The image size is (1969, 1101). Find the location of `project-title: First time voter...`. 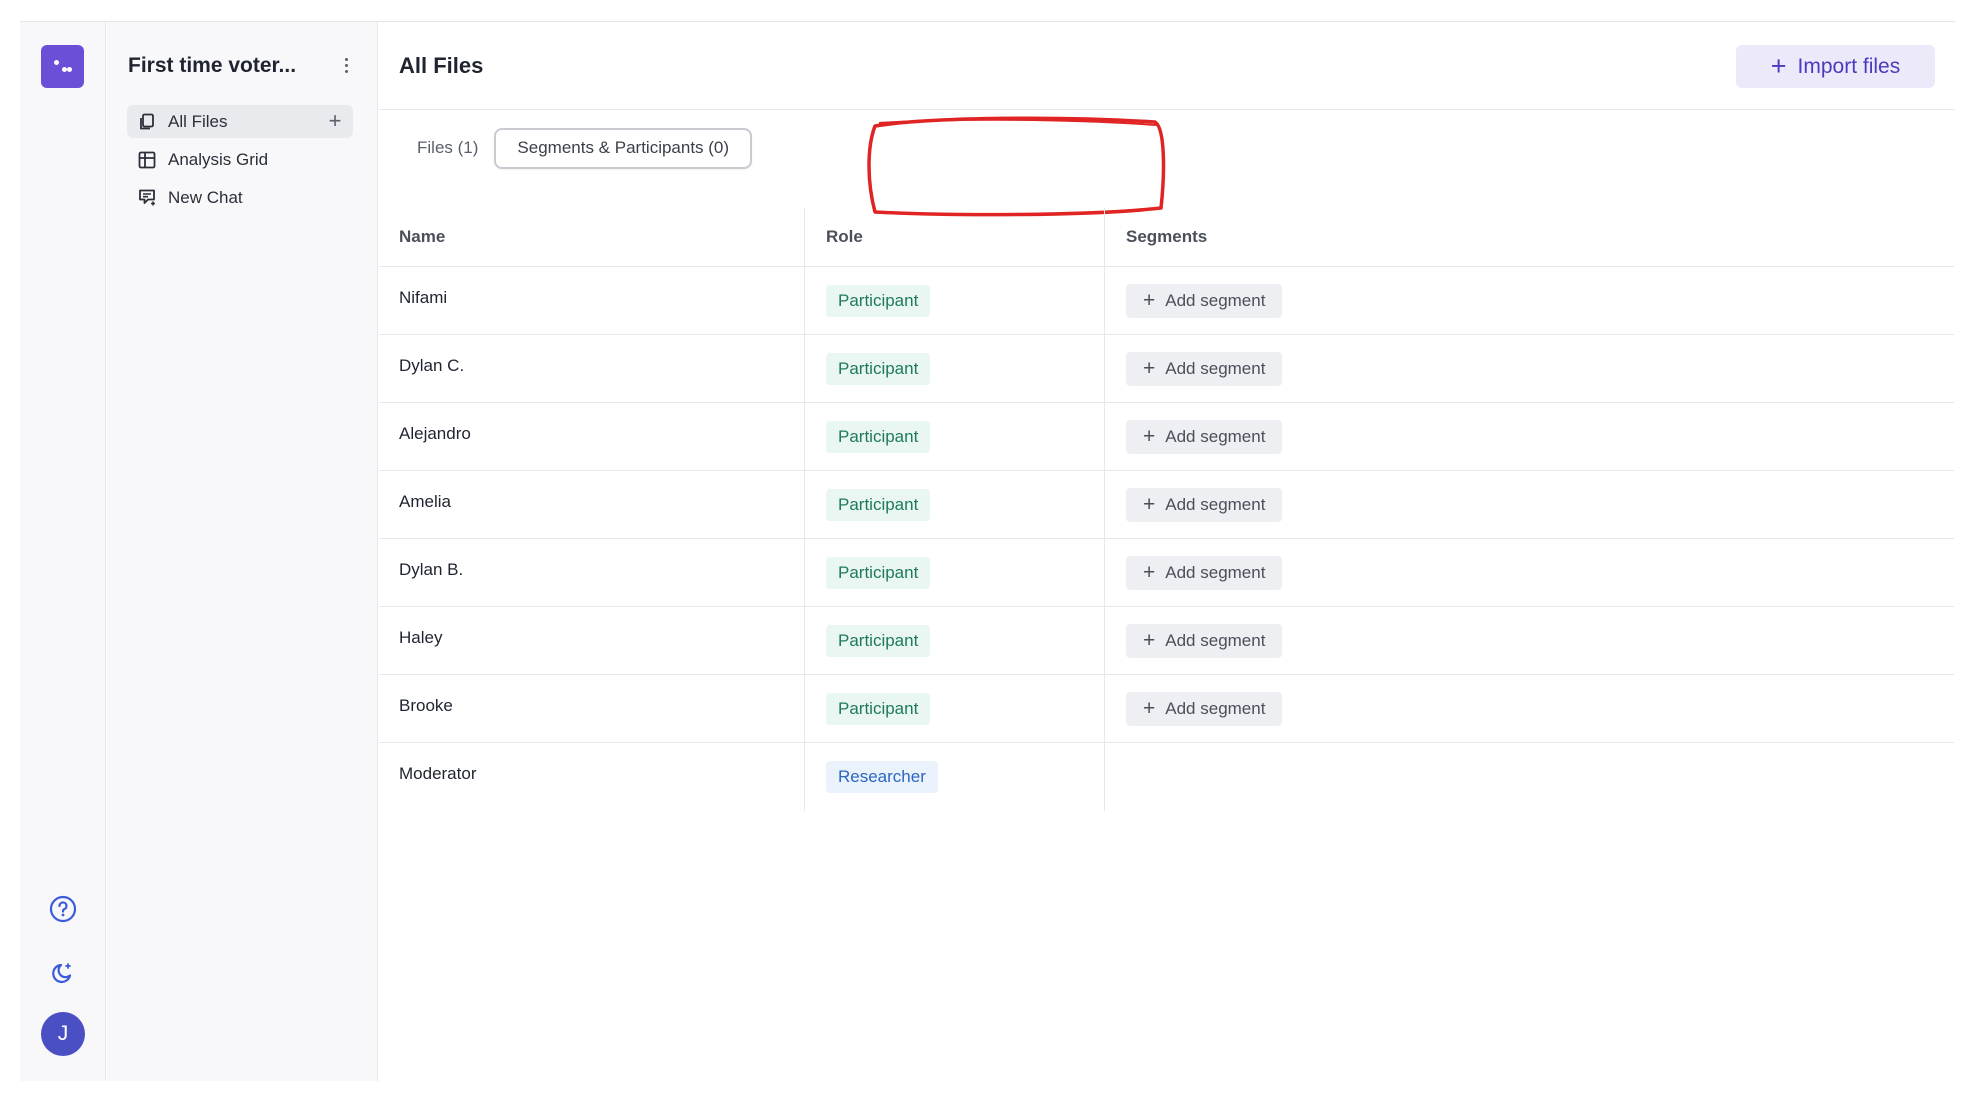

project-title: First time voter... is located at coordinates (212, 66).